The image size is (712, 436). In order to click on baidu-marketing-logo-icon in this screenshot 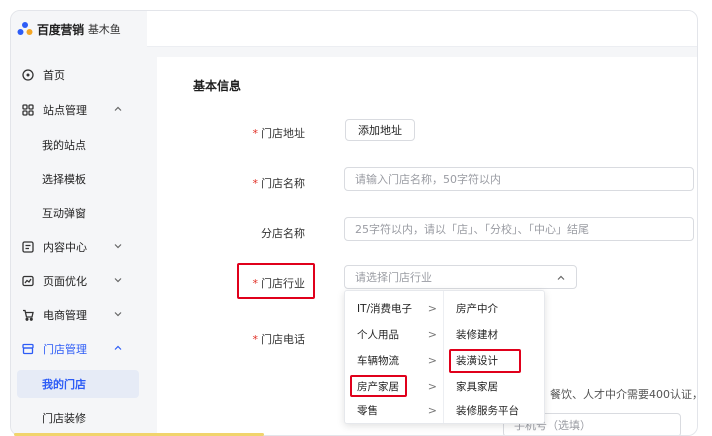, I will do `click(25, 28)`.